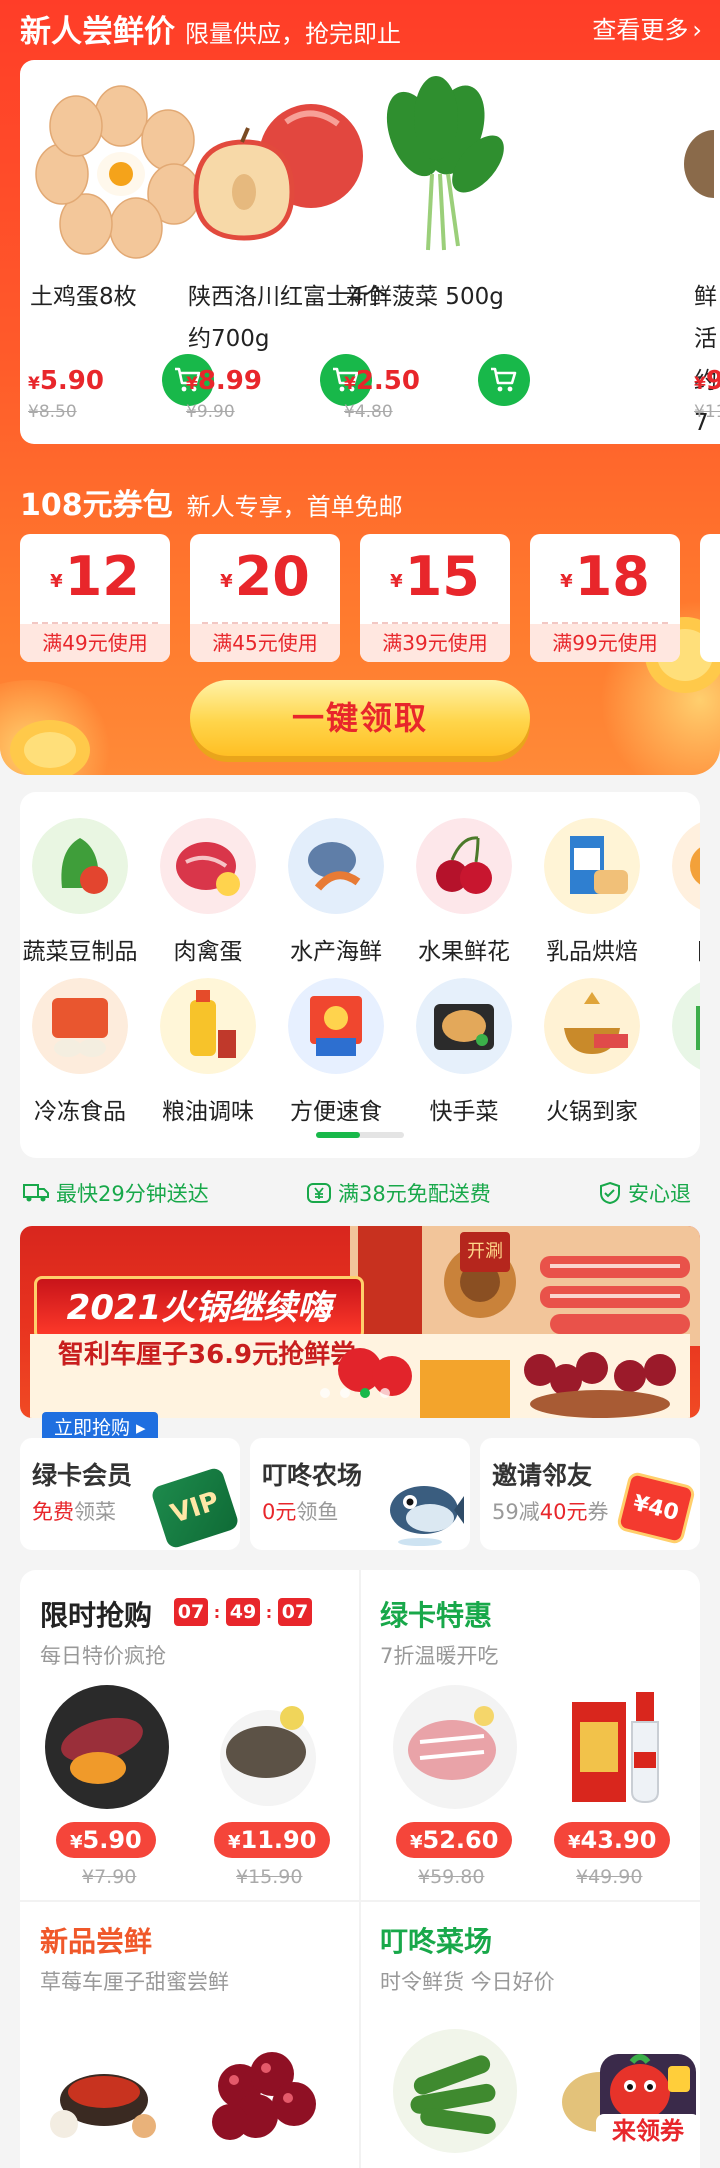 This screenshot has width=720, height=2168. What do you see at coordinates (542, 1475) in the screenshot?
I see `member-card-title: 邀请邻友` at bounding box center [542, 1475].